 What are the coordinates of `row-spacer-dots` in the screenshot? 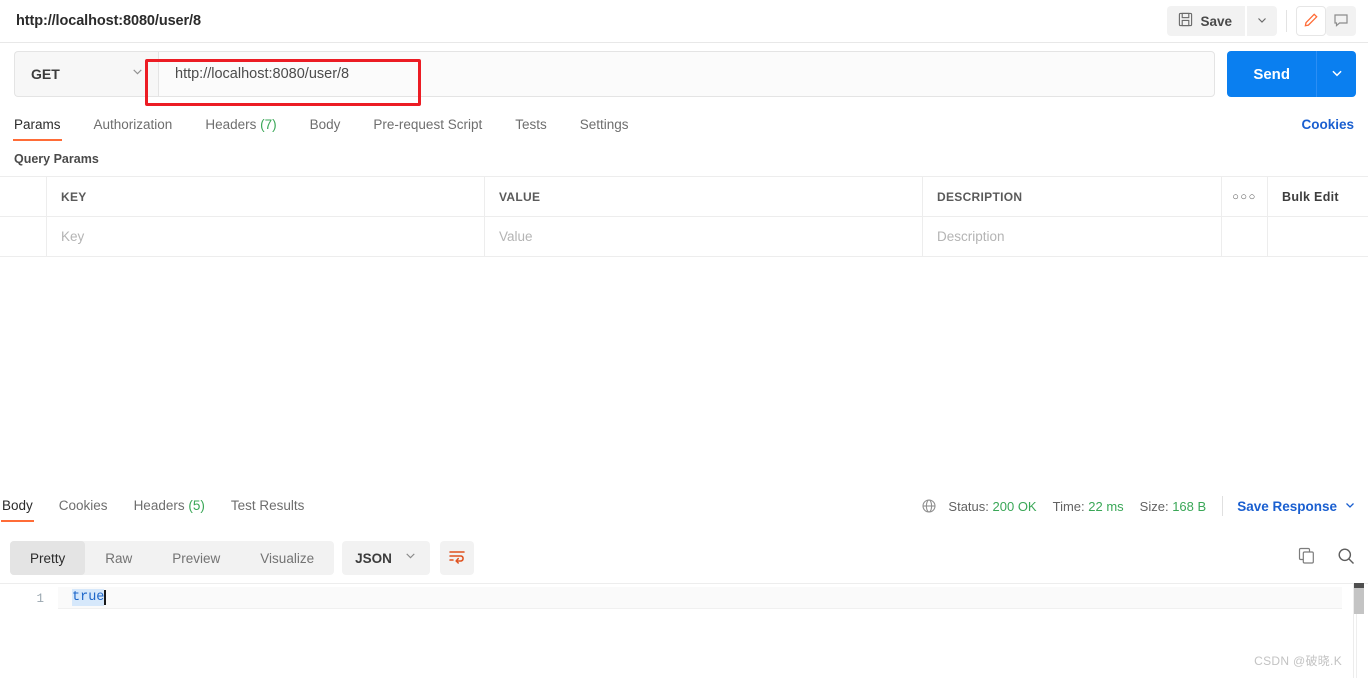 It's located at (1245, 236).